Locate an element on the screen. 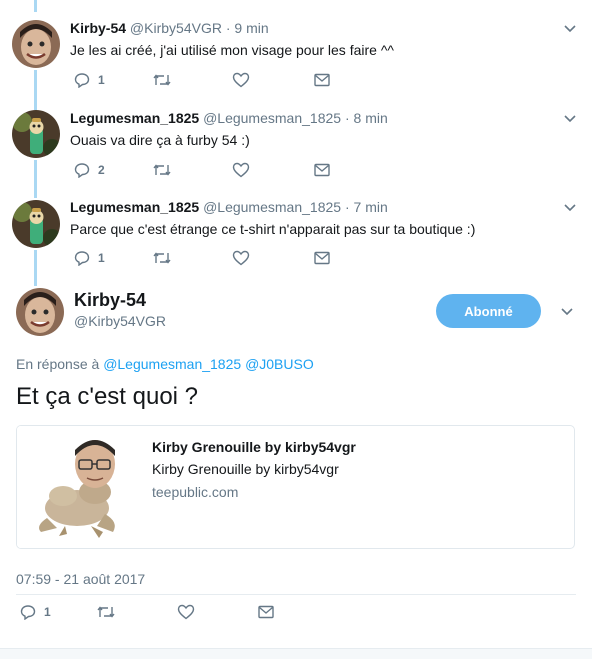  divider is located at coordinates (296, 594).